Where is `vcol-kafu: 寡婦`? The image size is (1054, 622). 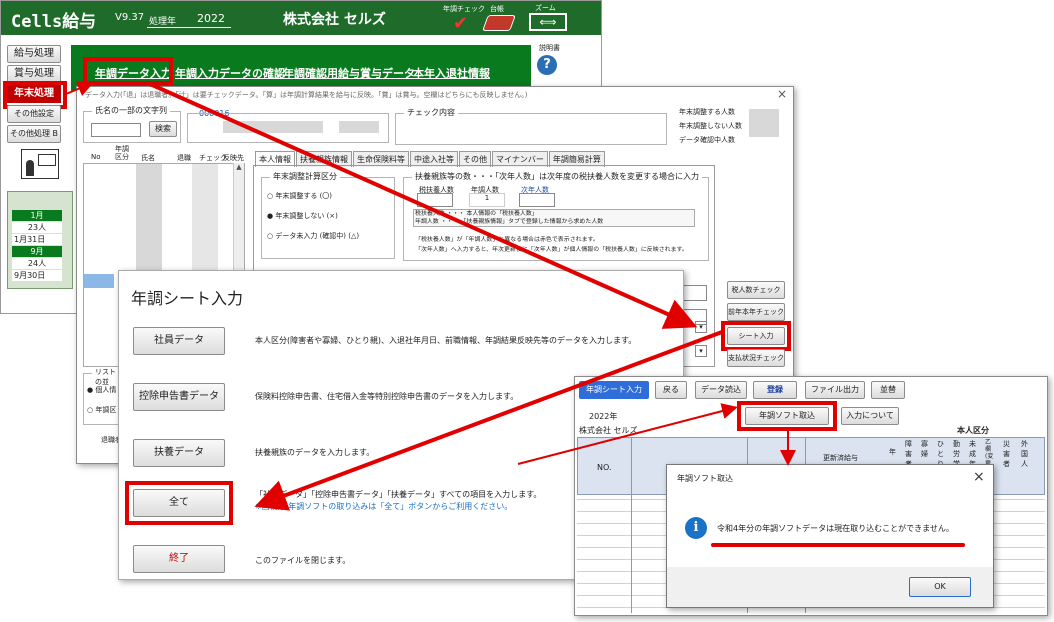 vcol-kafu: 寡婦 is located at coordinates (924, 449).